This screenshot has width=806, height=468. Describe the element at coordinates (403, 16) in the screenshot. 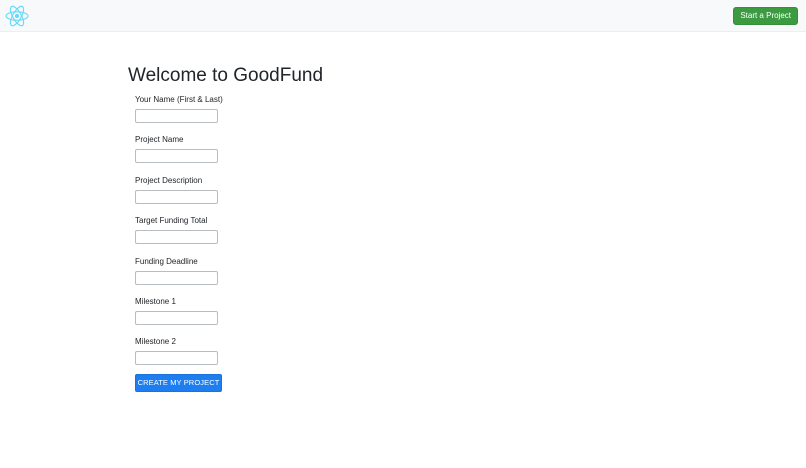

I see `top-navbar: Start a Project` at that location.